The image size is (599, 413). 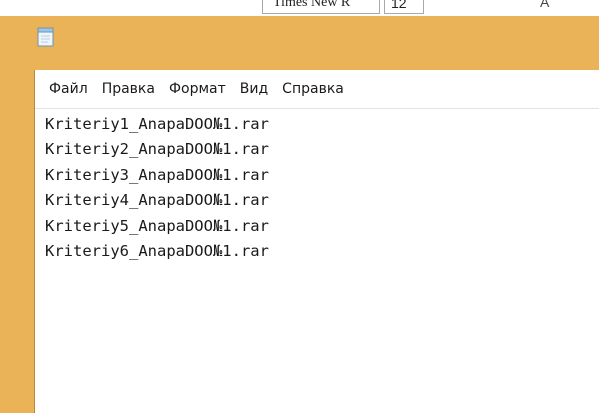 I want to click on background-app-toolbar: Times New R 12 A, so click(x=299, y=8).